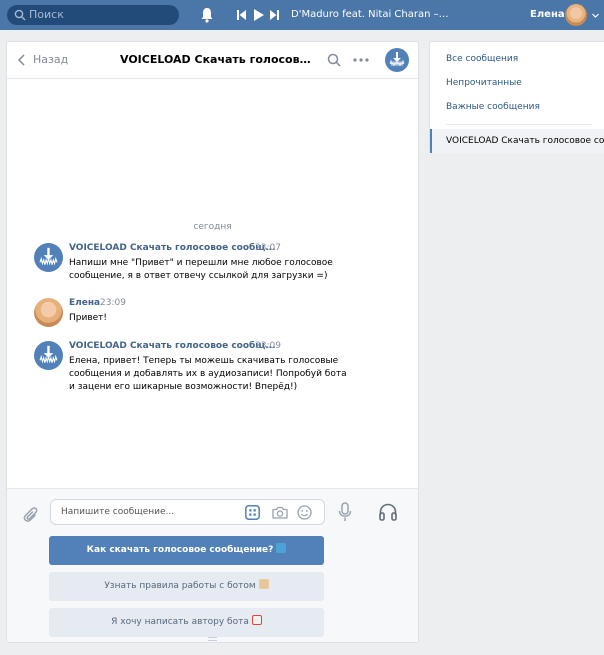 The height and width of the screenshot is (655, 604). Describe the element at coordinates (256, 620) in the screenshot. I see `mailbox-icon` at that location.